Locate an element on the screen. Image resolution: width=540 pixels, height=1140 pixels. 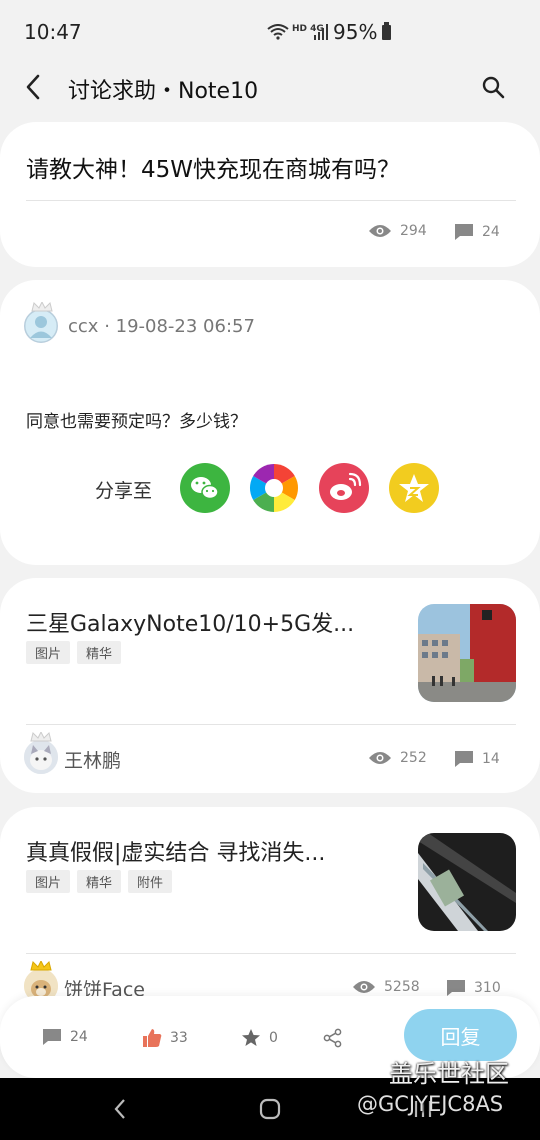
qzone-share-button is located at coordinates (414, 488).